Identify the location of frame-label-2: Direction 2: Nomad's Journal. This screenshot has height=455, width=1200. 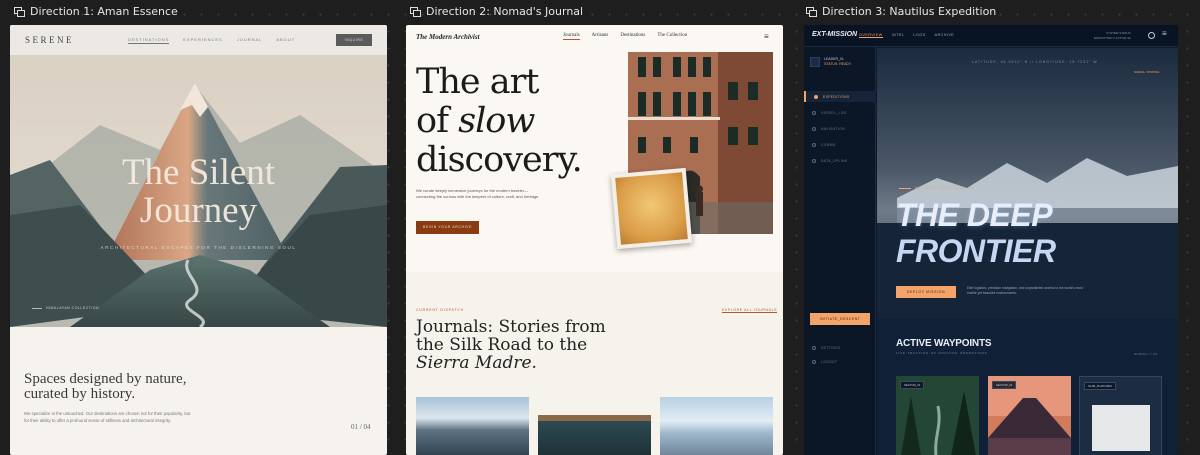
(496, 11).